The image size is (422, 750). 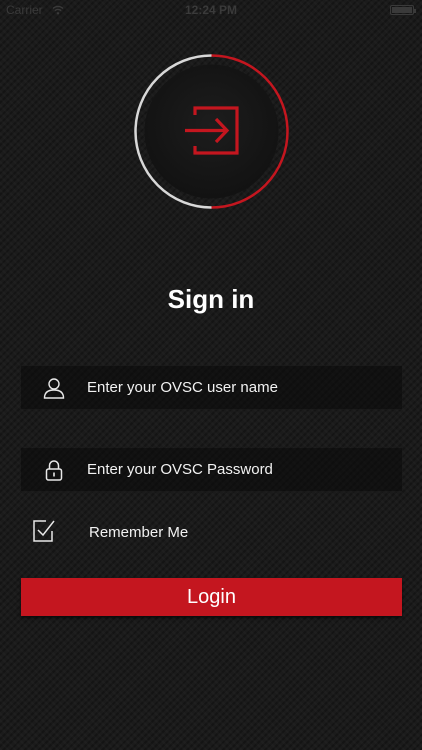 What do you see at coordinates (403, 10) in the screenshot?
I see `battery-icon` at bounding box center [403, 10].